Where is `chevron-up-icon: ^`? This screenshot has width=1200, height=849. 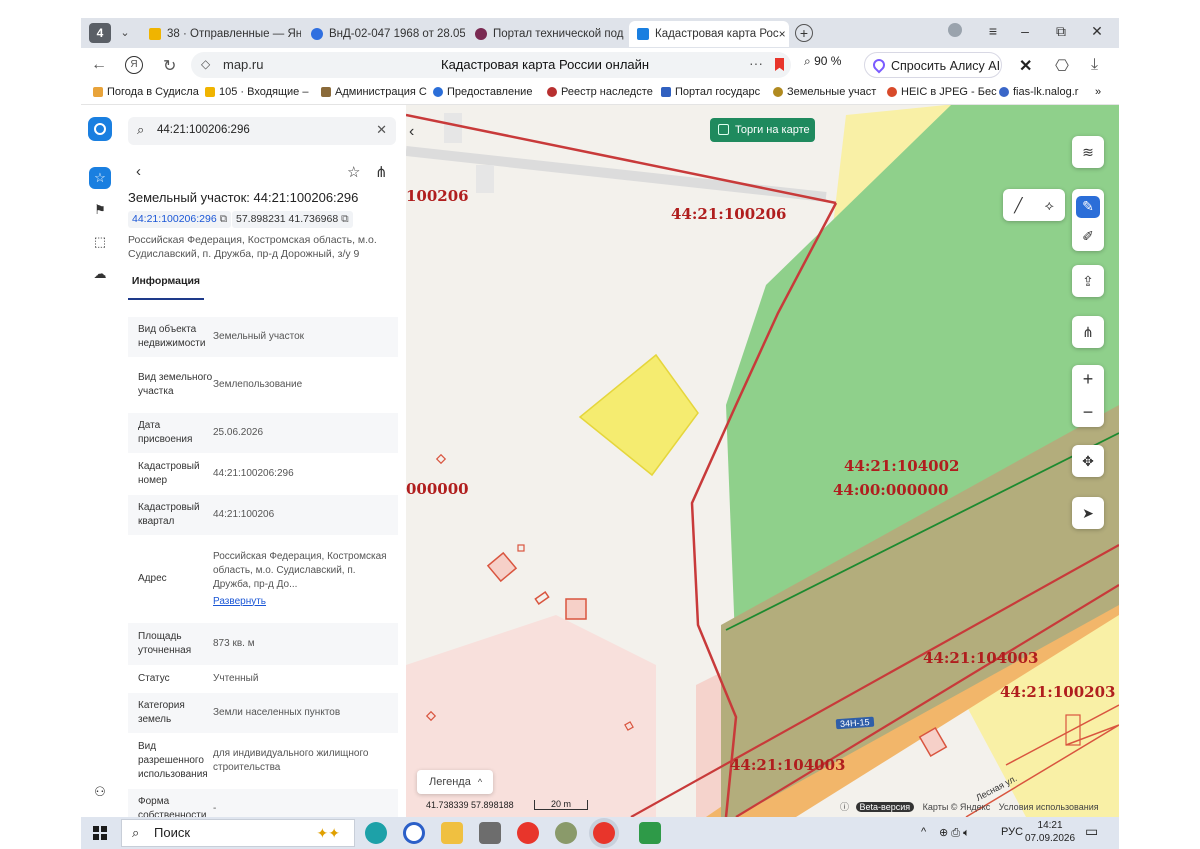 chevron-up-icon: ^ is located at coordinates (480, 782).